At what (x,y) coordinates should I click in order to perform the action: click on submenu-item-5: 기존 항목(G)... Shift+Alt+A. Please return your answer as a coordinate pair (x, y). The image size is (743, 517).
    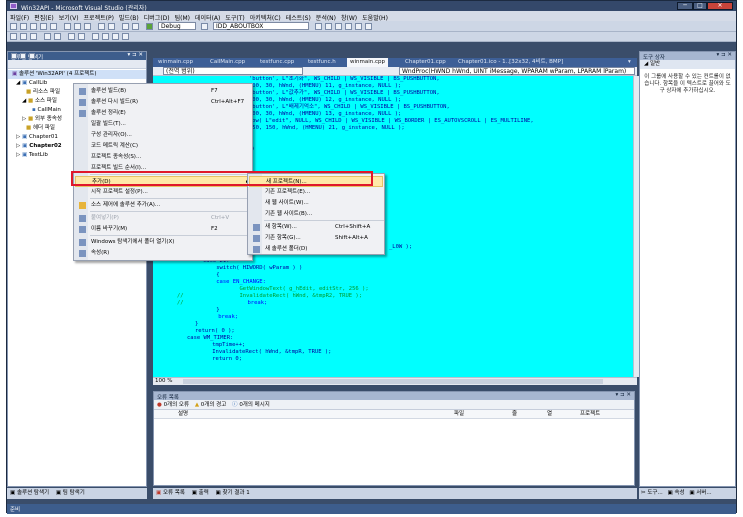
    Looking at the image, I should click on (316, 238).